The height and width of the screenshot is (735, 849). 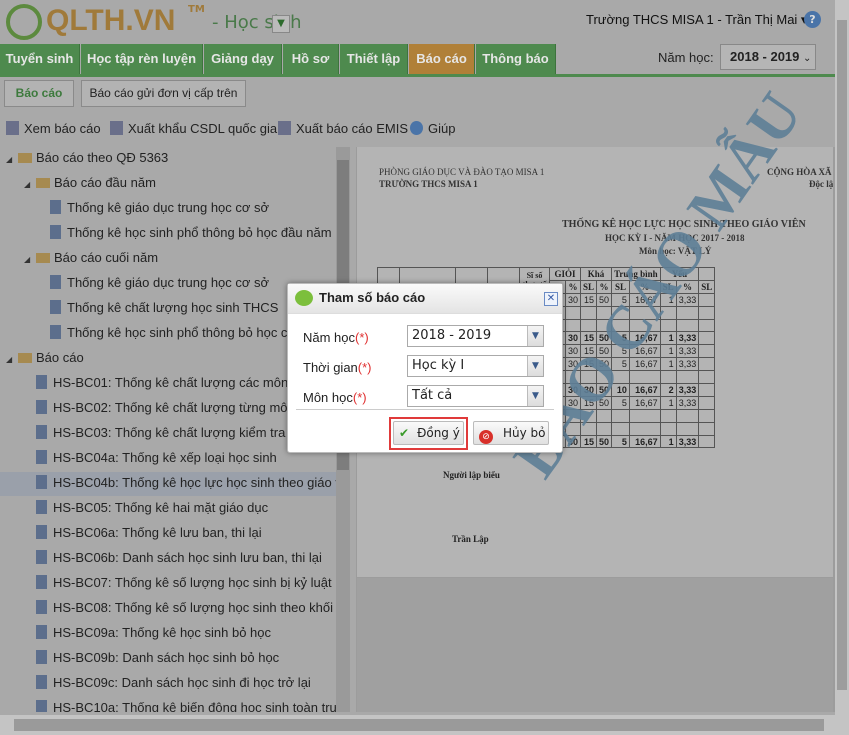 I want to click on tree-item-label: Báo cáo, so click(x=60, y=357).